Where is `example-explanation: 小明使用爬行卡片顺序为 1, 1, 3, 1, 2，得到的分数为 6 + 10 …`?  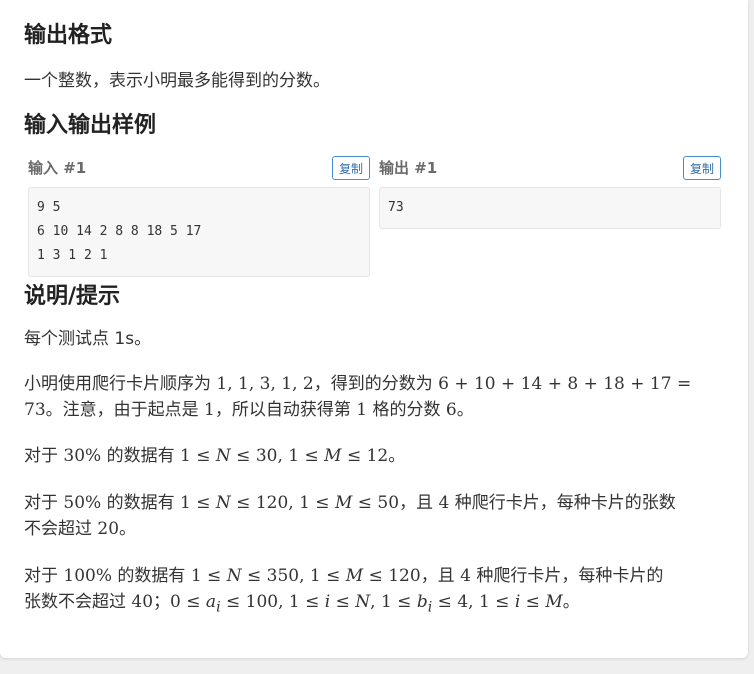 example-explanation: 小明使用爬行卡片顺序为 1, 1, 3, 1, 2，得到的分数为 6 + 10 … is located at coordinates (374, 397).